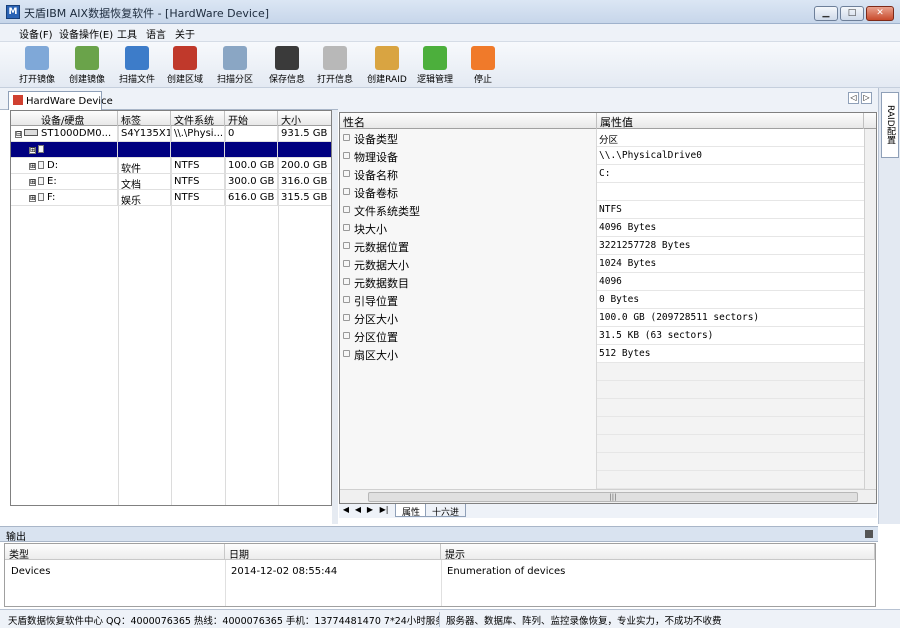  I want to click on toolbar-button-4: 扫描分区, so click(235, 66).